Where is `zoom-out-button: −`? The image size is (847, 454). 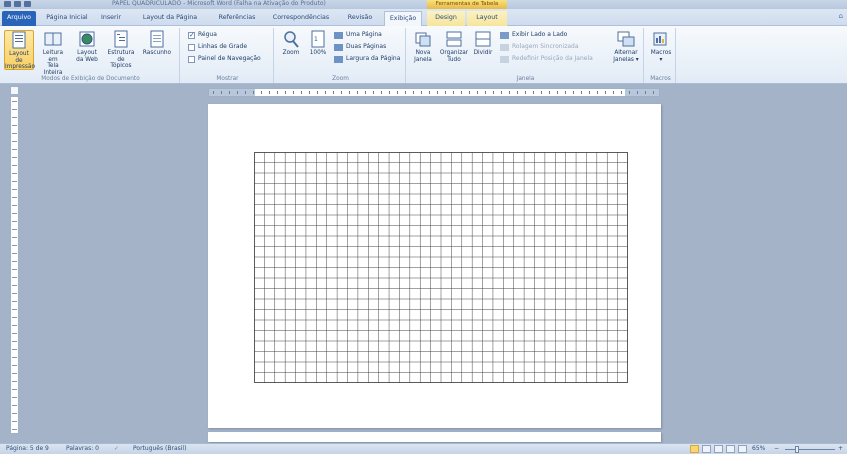 zoom-out-button: − is located at coordinates (776, 449).